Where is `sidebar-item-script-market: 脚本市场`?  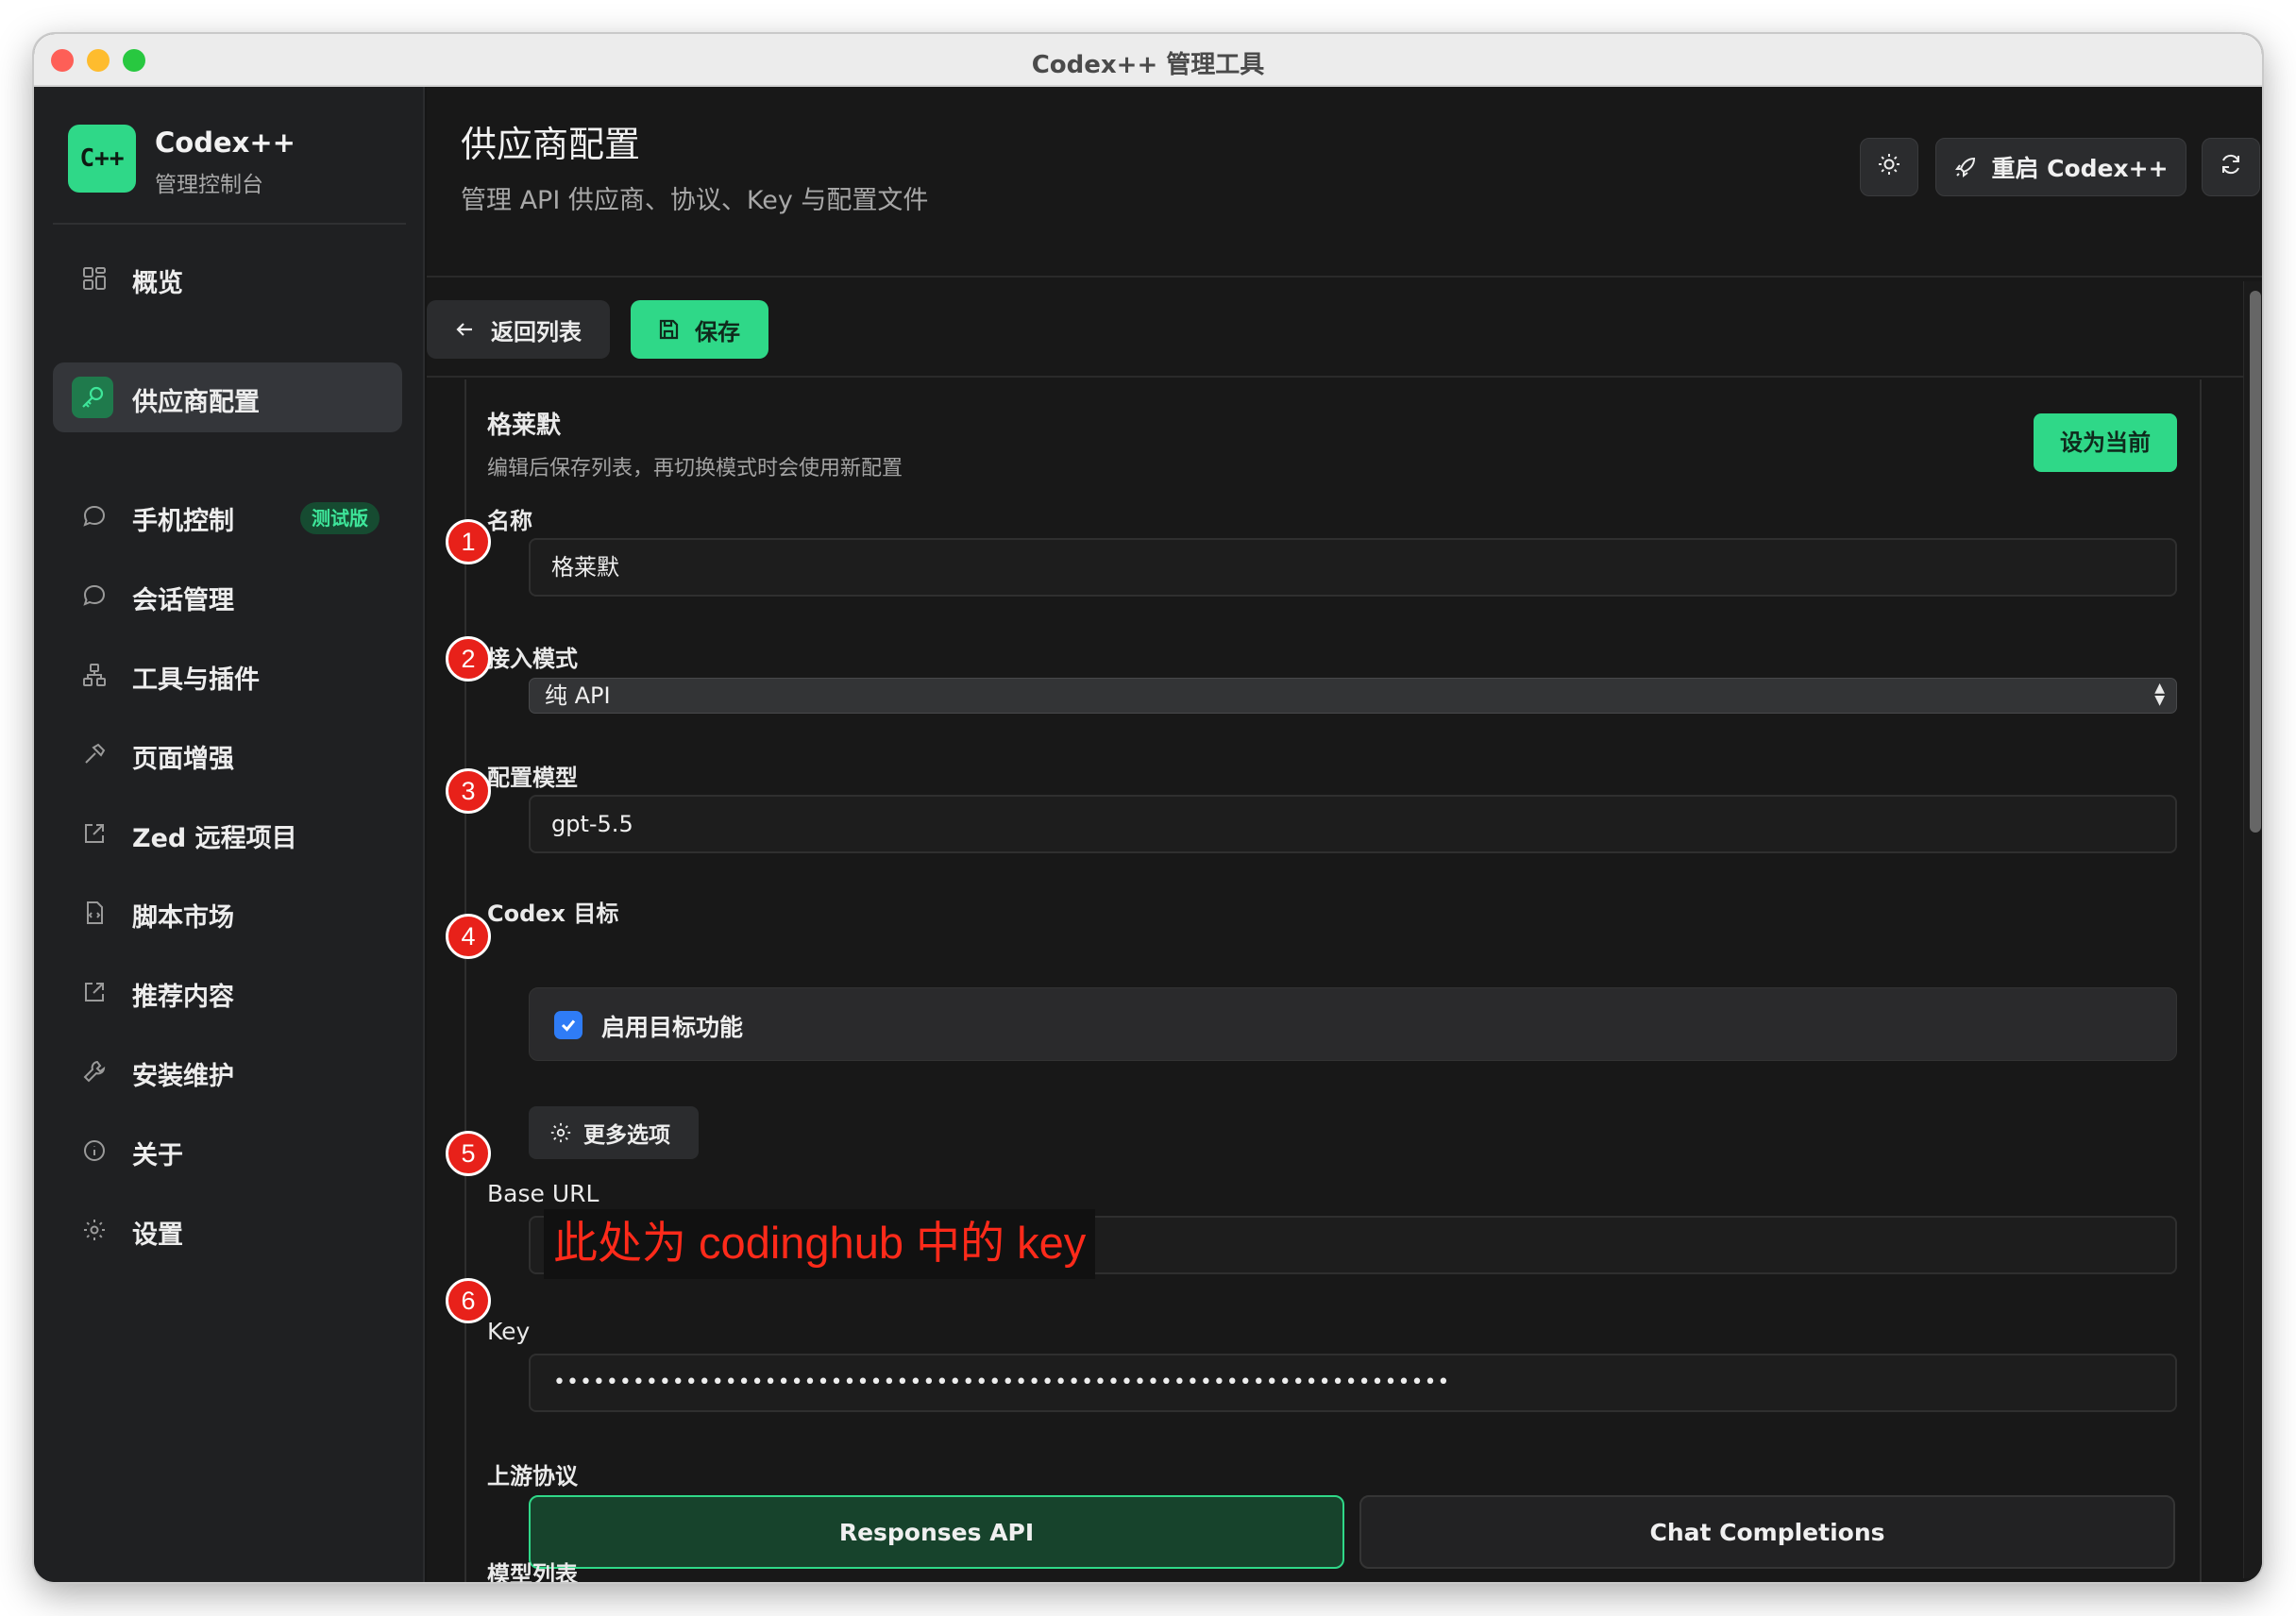 sidebar-item-script-market: 脚本市场 is located at coordinates (227, 913).